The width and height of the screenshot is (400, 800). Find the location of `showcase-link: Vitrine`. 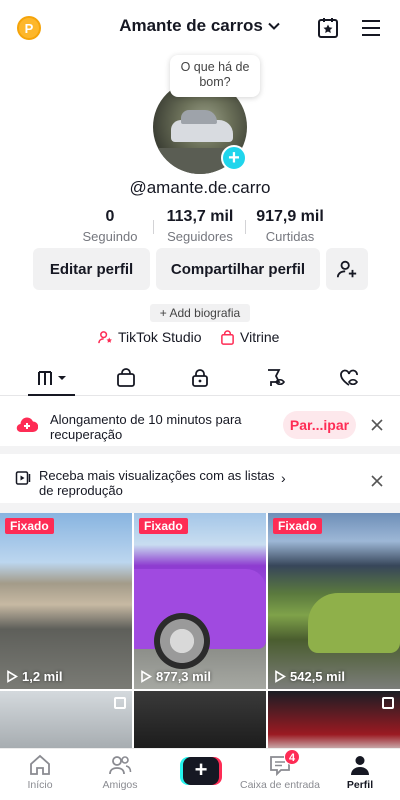

showcase-link: Vitrine is located at coordinates (249, 337).